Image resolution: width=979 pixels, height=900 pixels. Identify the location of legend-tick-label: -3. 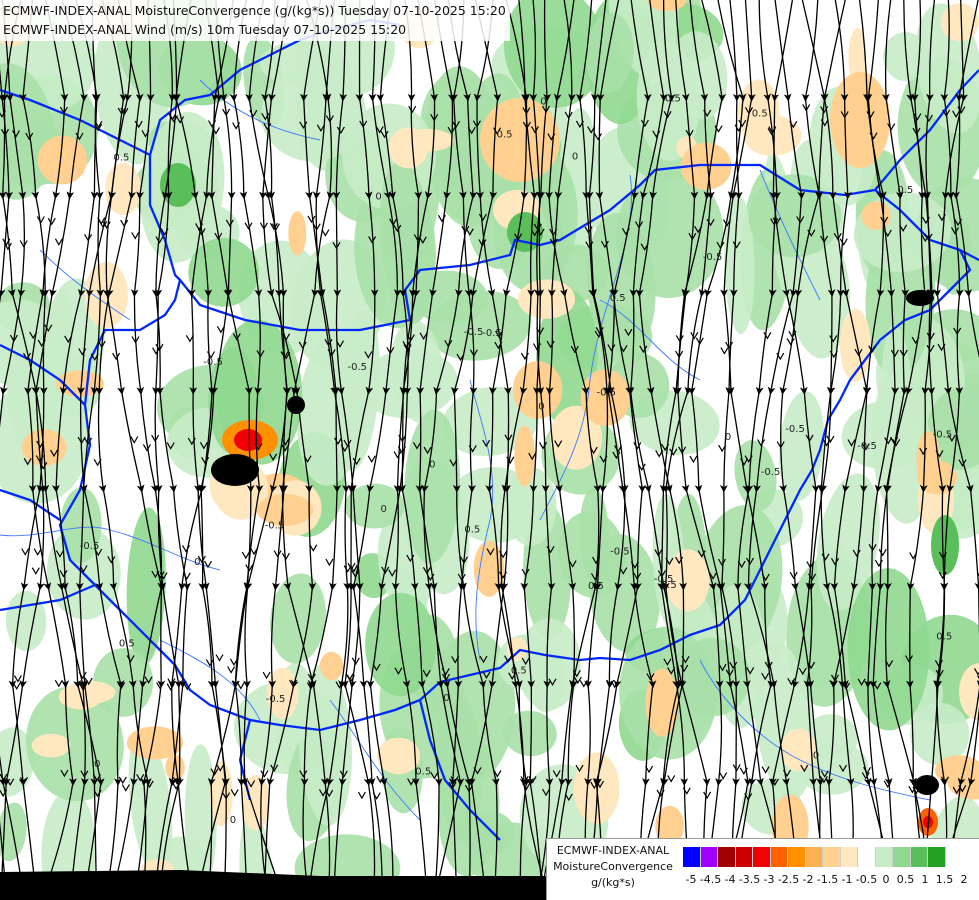
(769, 879).